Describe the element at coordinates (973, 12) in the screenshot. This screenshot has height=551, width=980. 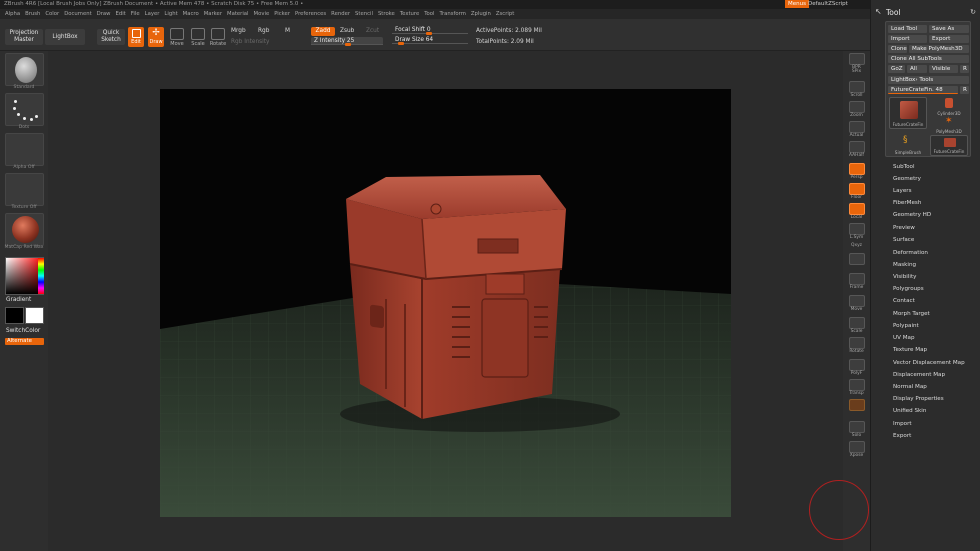
I see `refresh-icon: ↻` at that location.